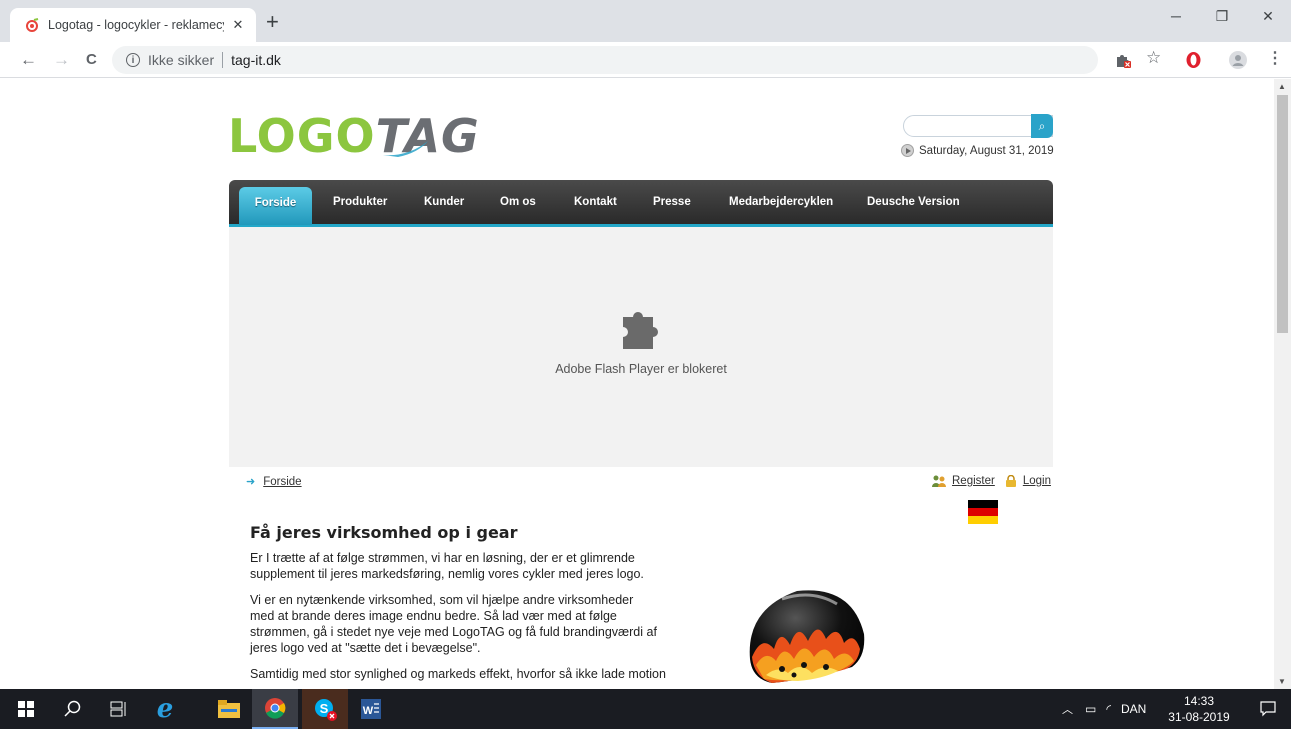 This screenshot has width=1291, height=729. I want to click on page-scrollbar: ▲ ▼, so click(1282, 384).